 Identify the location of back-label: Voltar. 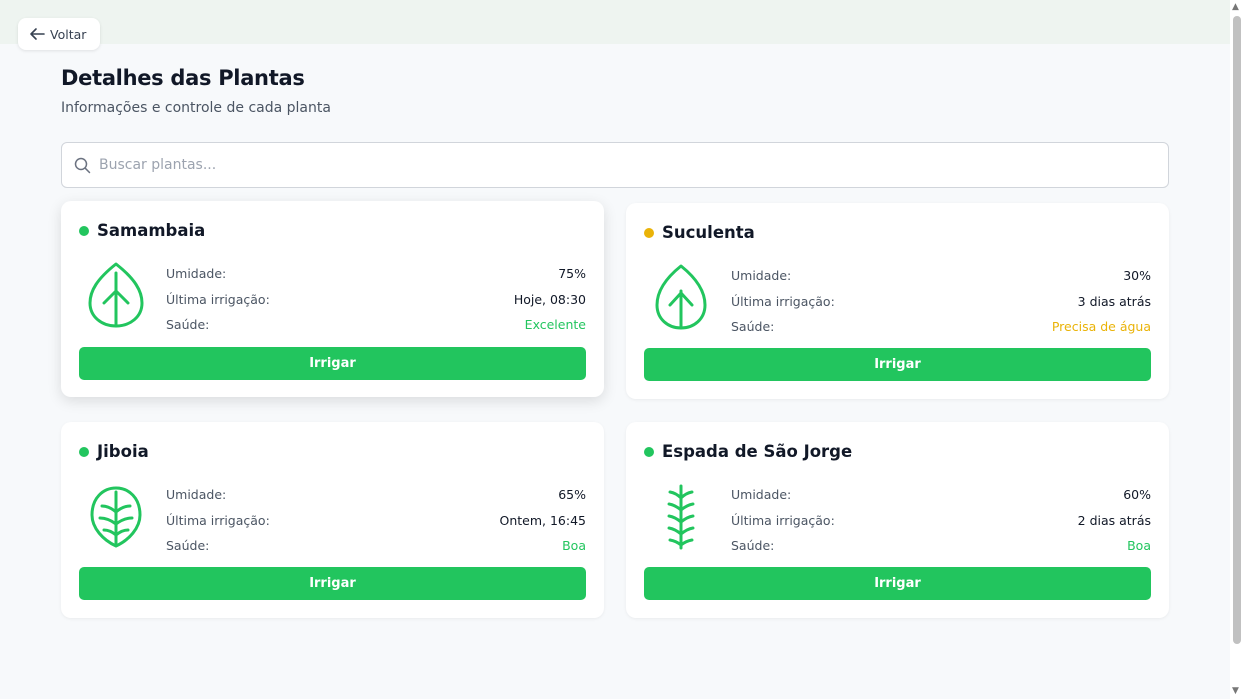
(68, 34).